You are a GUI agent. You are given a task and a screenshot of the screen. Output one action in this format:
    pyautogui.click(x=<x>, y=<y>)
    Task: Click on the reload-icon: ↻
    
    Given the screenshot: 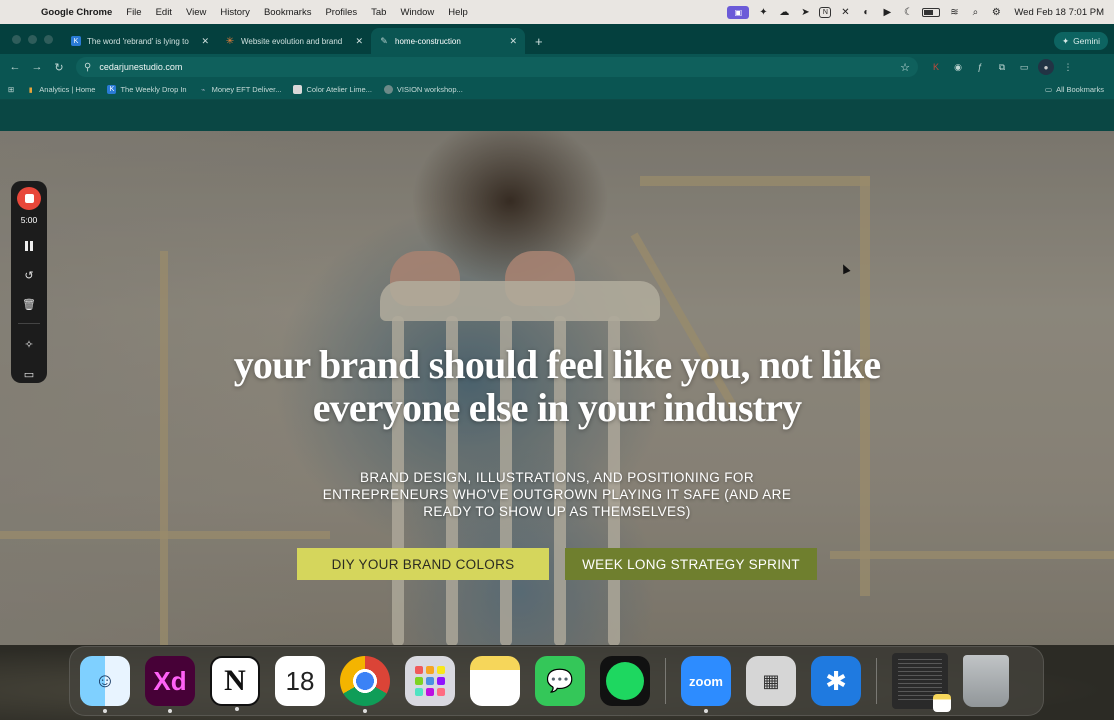 What is the action you would take?
    pyautogui.click(x=59, y=67)
    